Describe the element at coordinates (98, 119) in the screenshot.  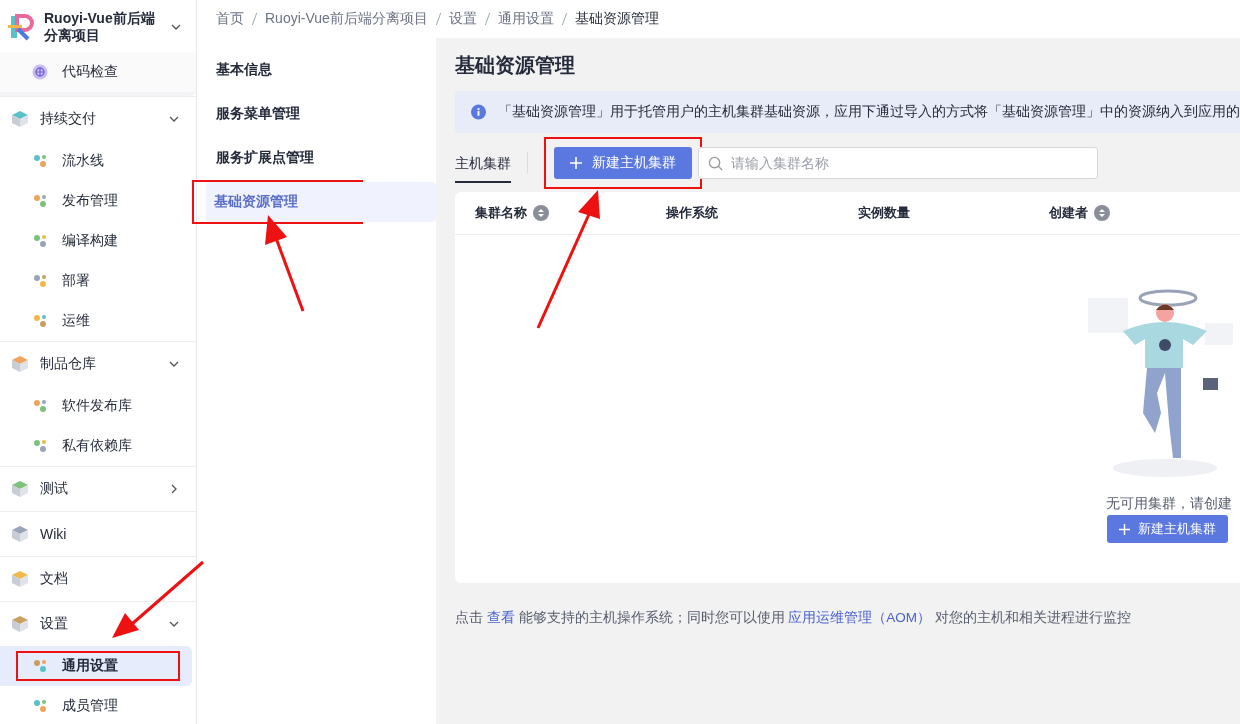
I see `nav-group: 持续交付` at that location.